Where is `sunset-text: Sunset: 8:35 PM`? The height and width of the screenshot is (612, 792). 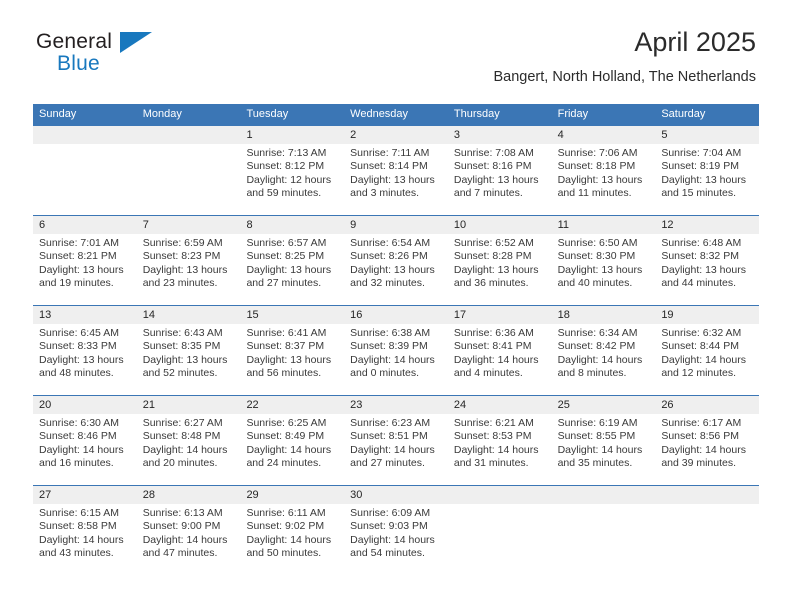 sunset-text: Sunset: 8:35 PM is located at coordinates (181, 346).